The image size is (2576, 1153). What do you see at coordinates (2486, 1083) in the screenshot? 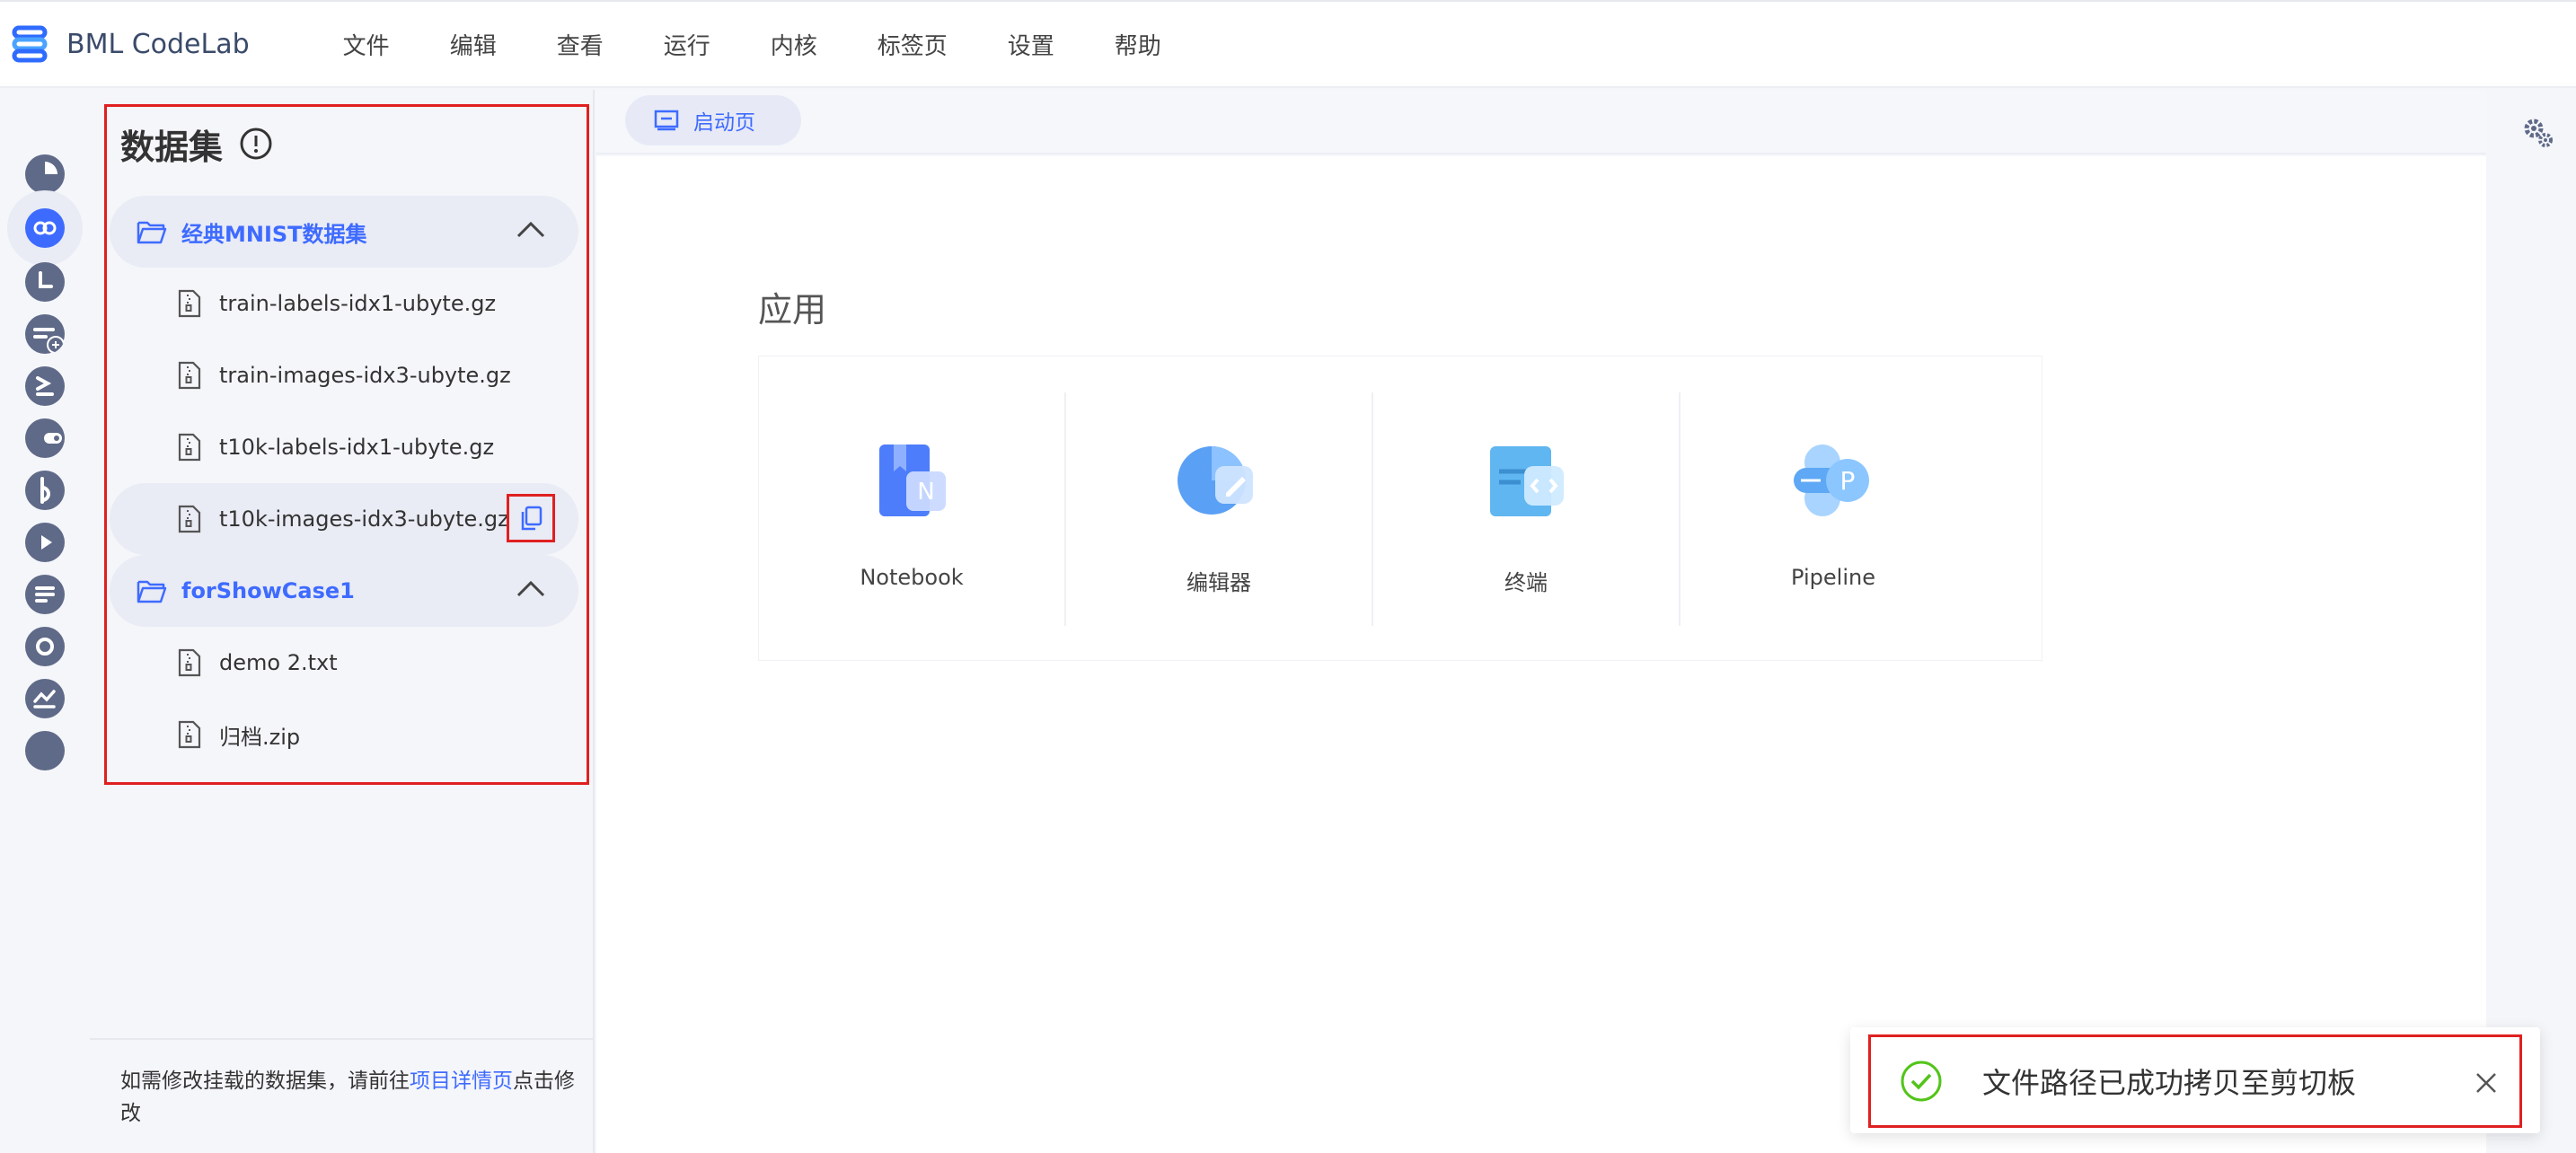
I see `close-icon` at bounding box center [2486, 1083].